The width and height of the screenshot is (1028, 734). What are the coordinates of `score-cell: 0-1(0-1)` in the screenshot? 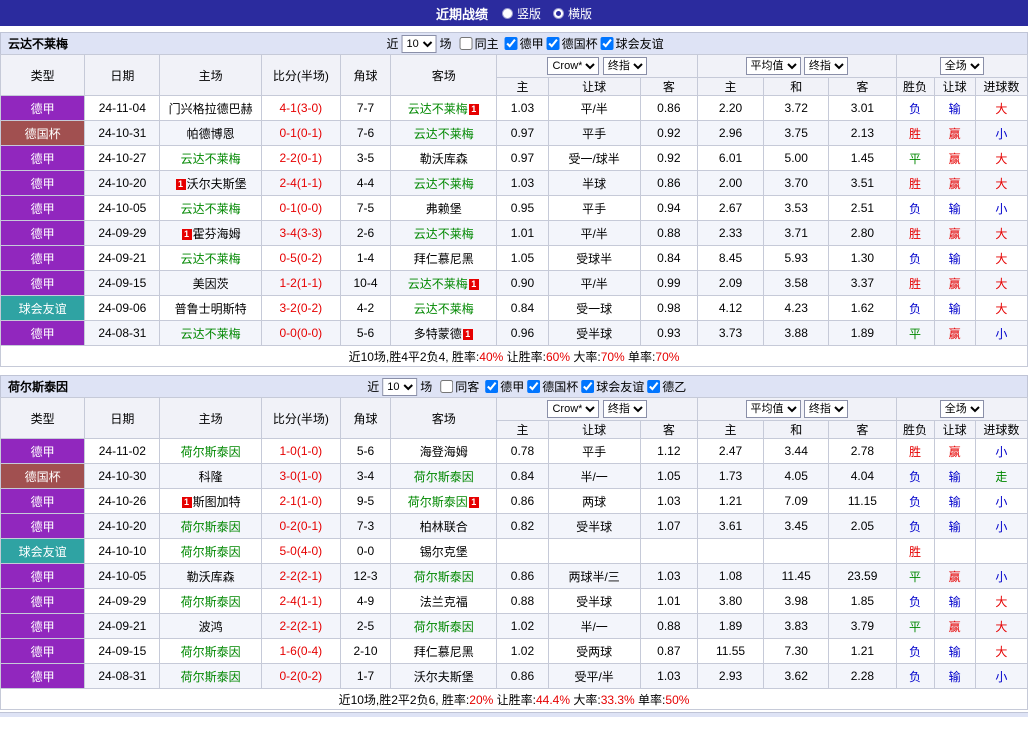 It's located at (300, 133).